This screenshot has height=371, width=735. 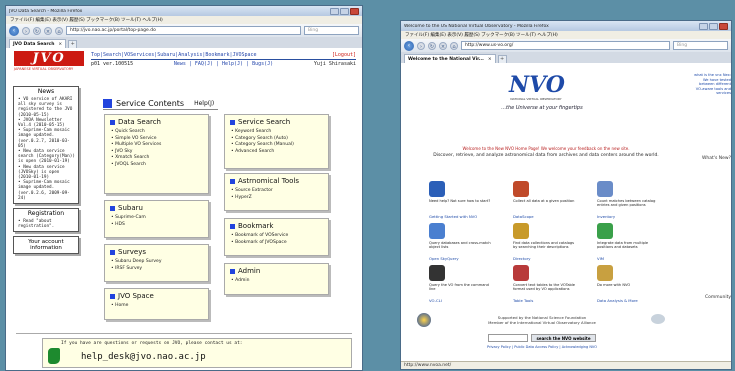 What do you see at coordinates (276, 198) in the screenshot?
I see `astro-tool-link: HyperZ` at bounding box center [276, 198].